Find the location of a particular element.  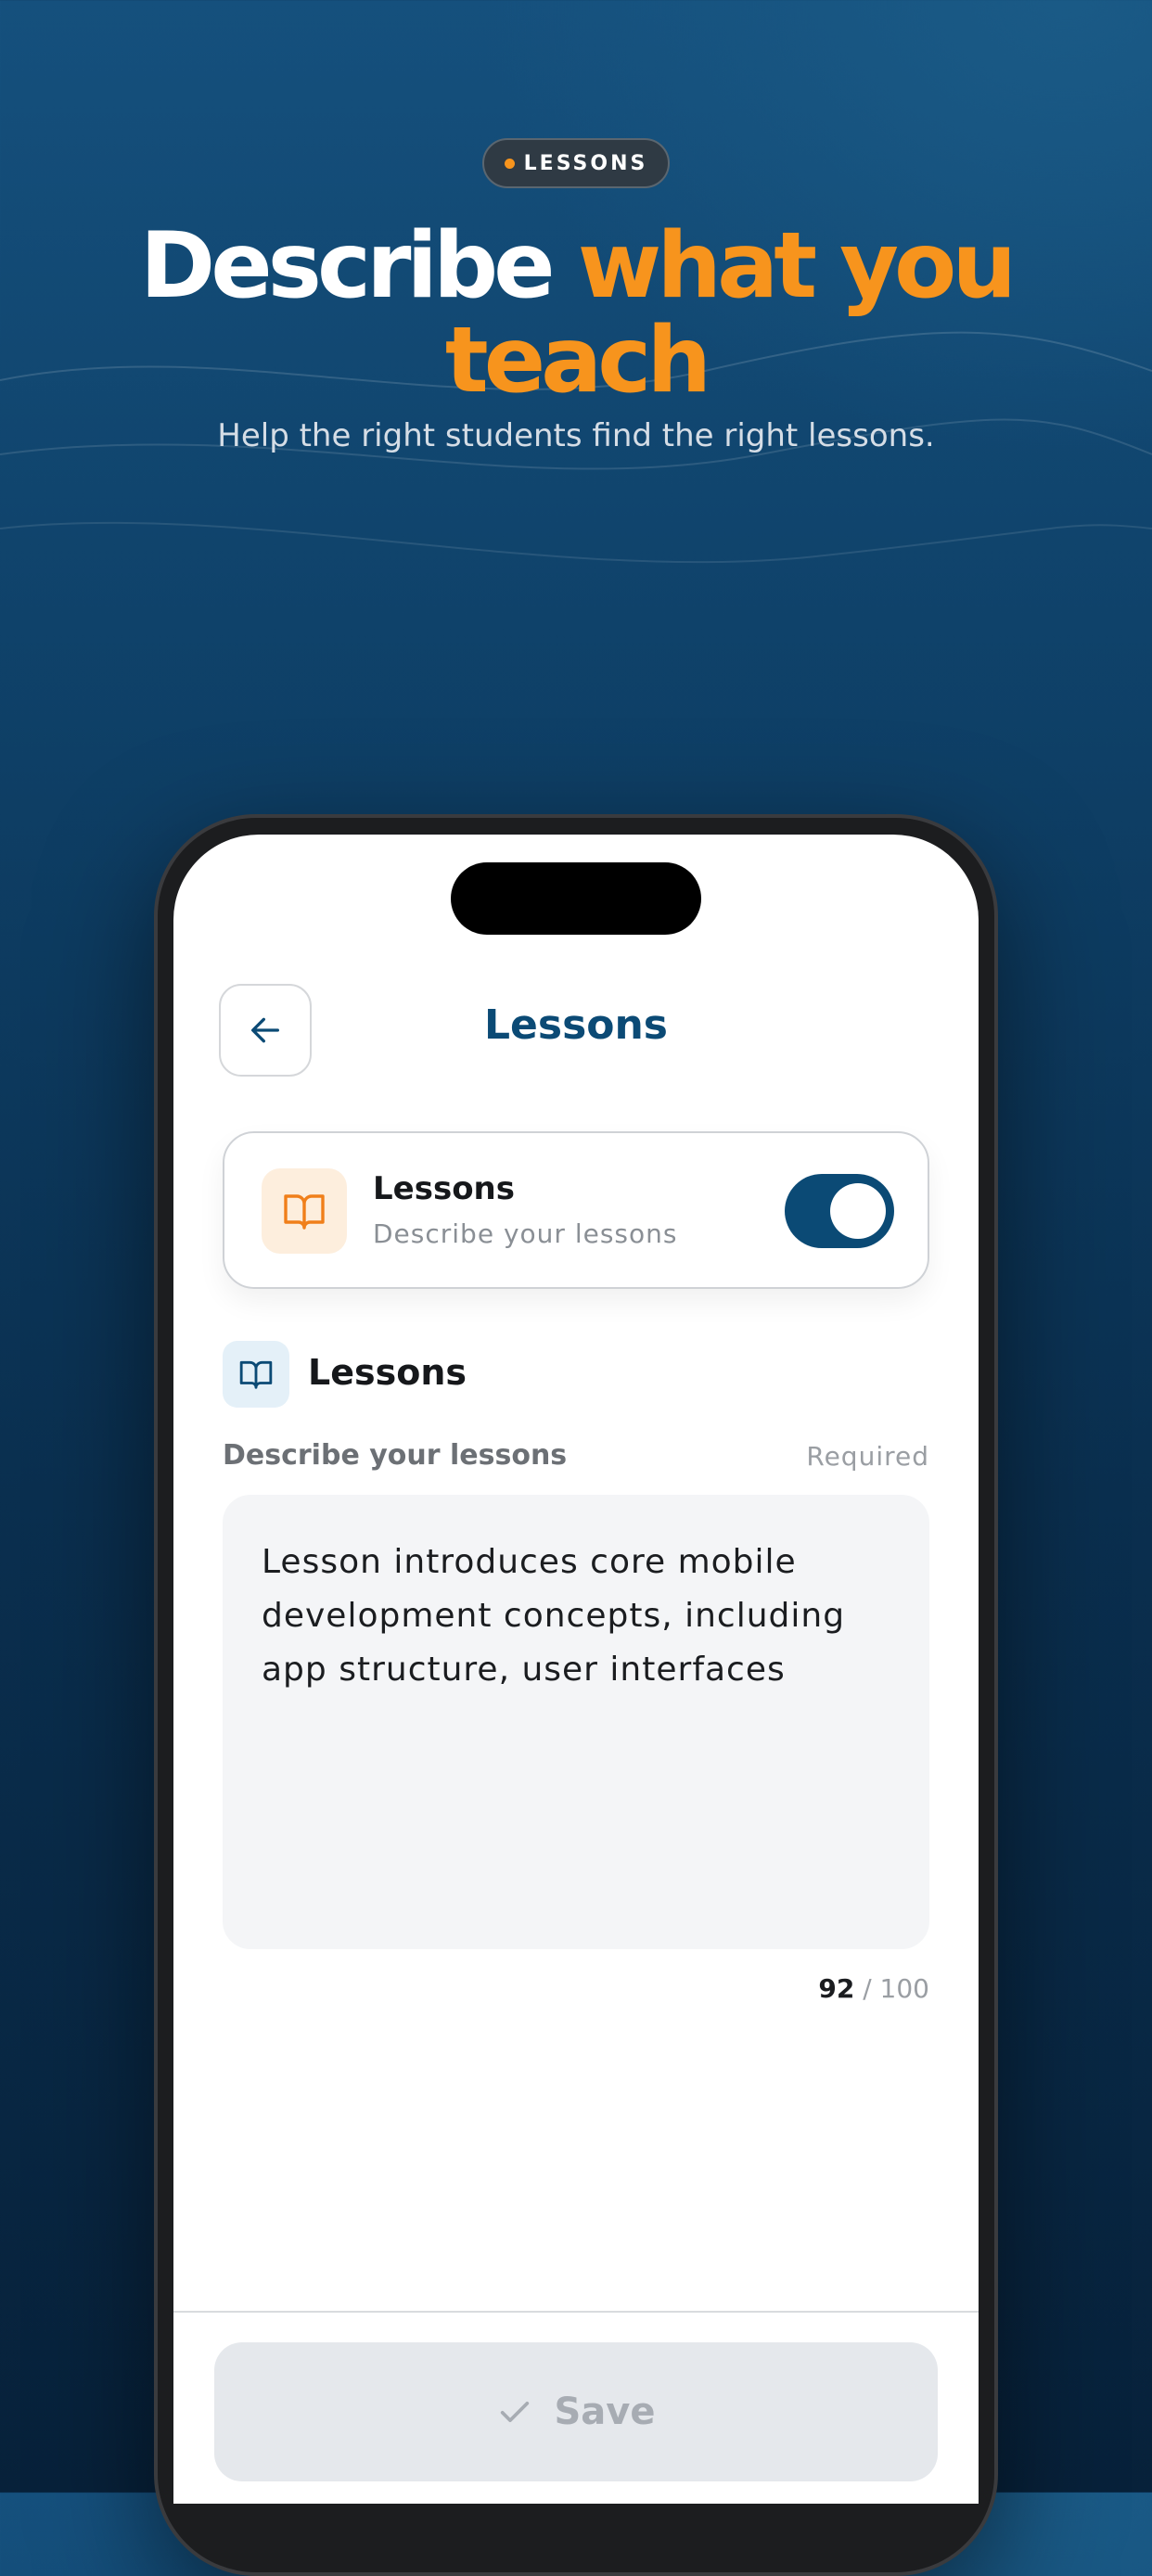

save-button-label: Save is located at coordinates (605, 2412).